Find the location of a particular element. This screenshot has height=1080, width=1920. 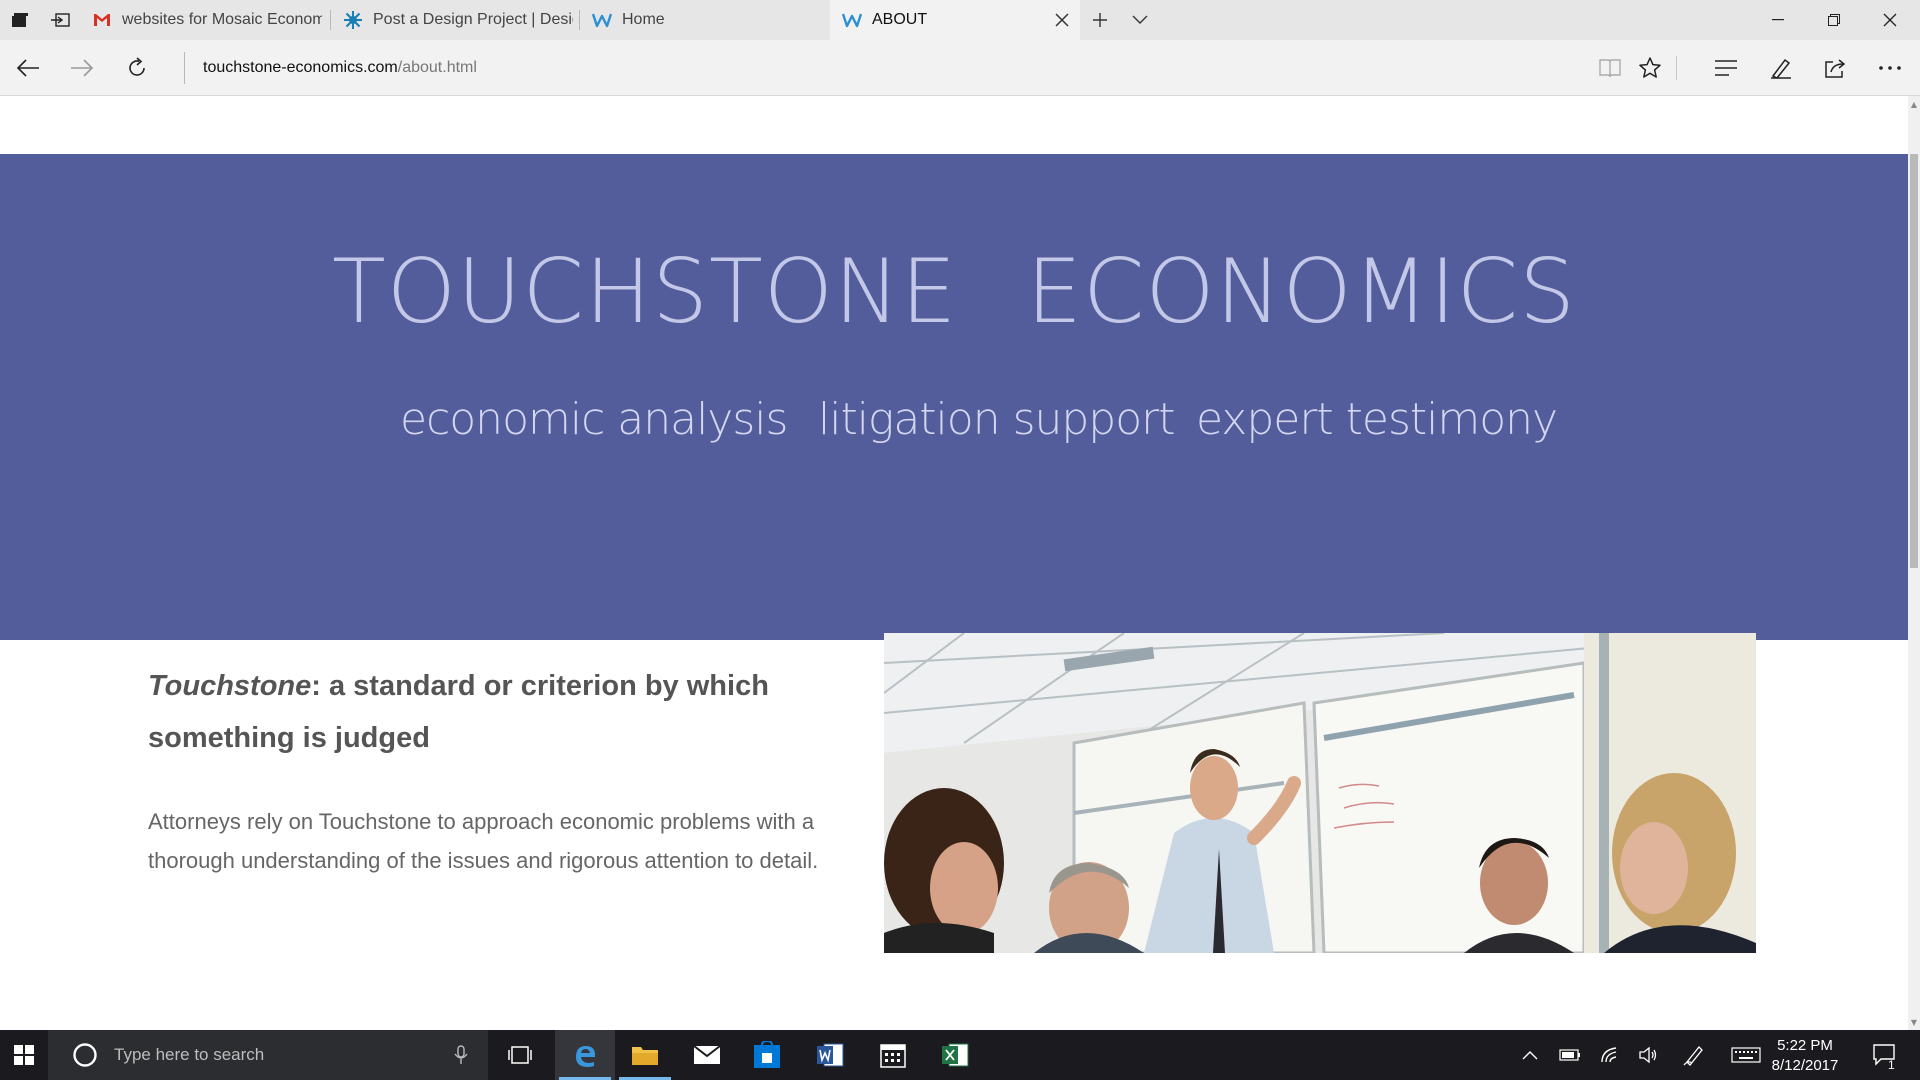

tab-gmail: websites for Mosaic Econom is located at coordinates (205, 20).